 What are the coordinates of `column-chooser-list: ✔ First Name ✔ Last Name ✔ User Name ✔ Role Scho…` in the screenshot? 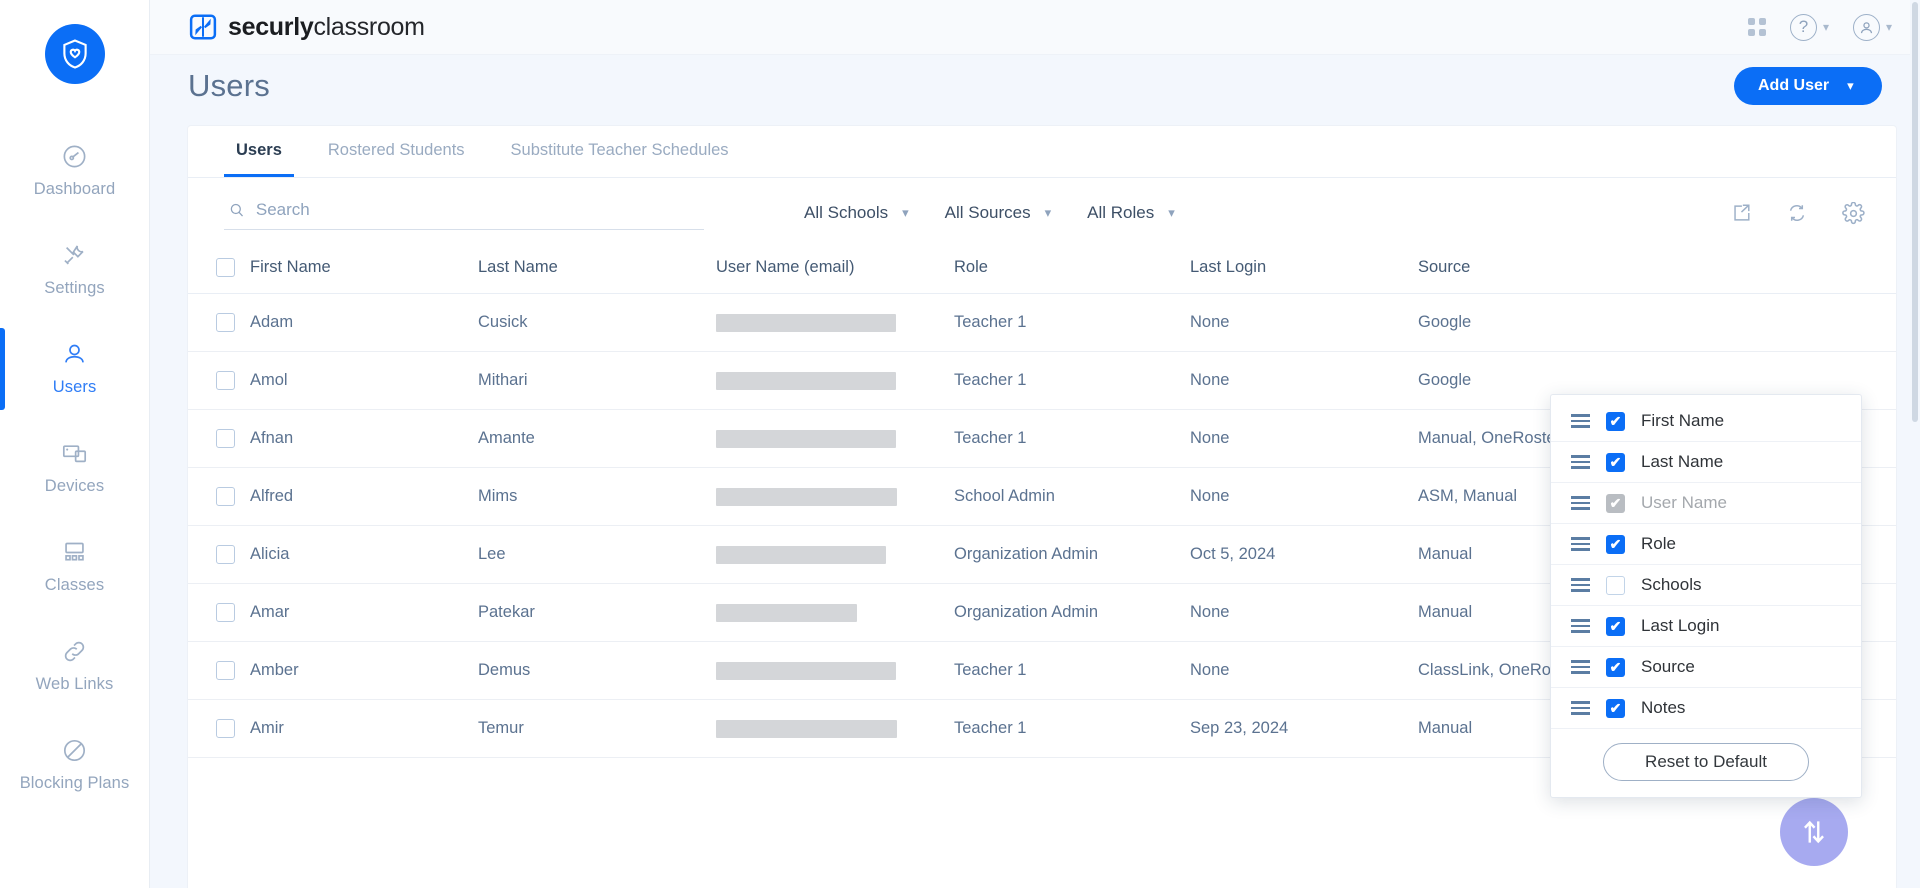 It's located at (1706, 565).